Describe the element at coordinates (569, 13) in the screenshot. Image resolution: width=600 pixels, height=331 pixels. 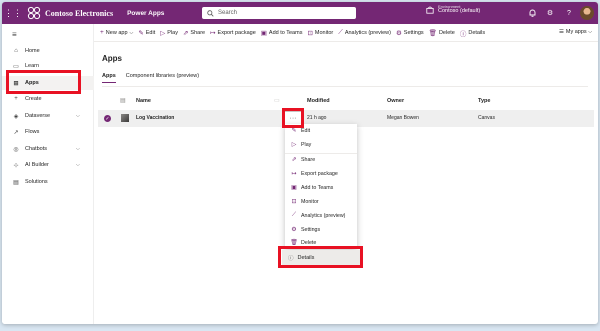
I see `help-icon: ?` at that location.